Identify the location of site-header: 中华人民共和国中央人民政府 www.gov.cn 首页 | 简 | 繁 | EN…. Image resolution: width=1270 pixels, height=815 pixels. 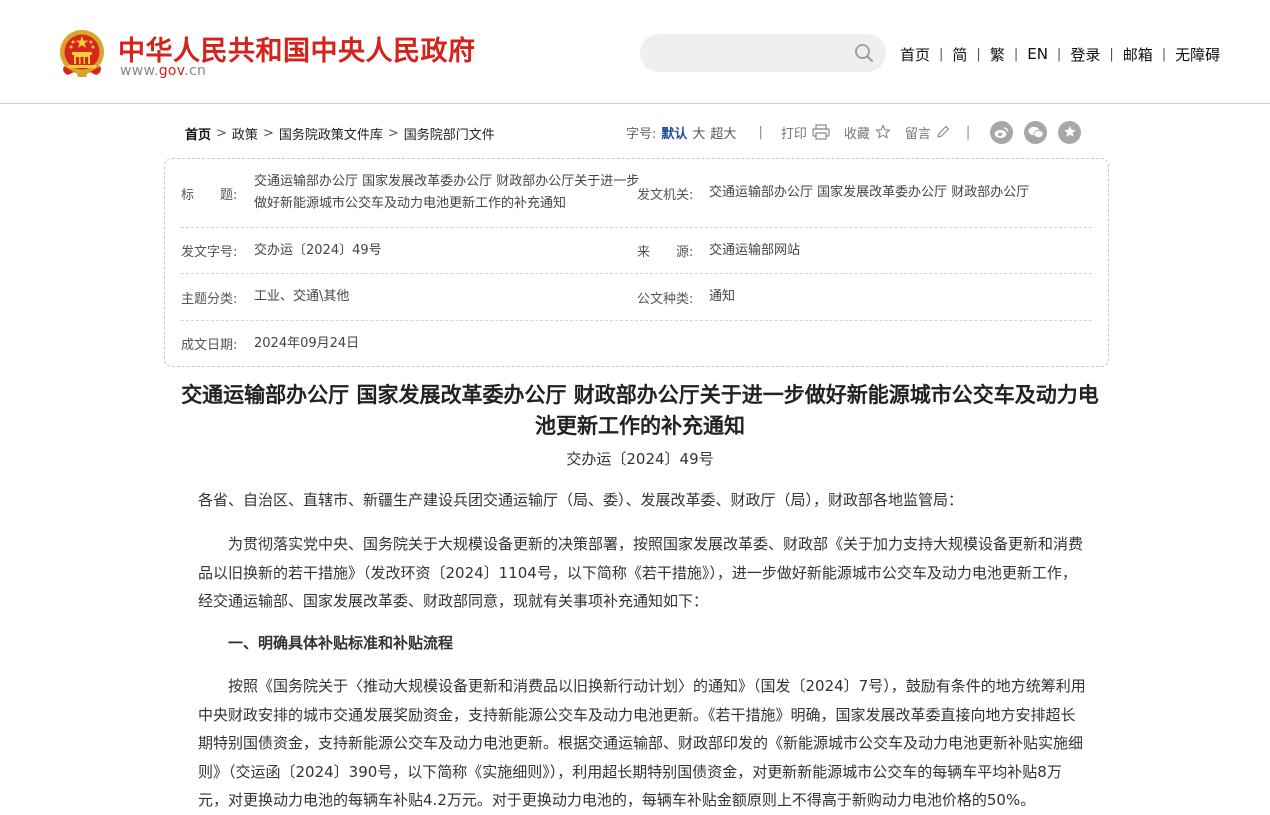
(635, 52).